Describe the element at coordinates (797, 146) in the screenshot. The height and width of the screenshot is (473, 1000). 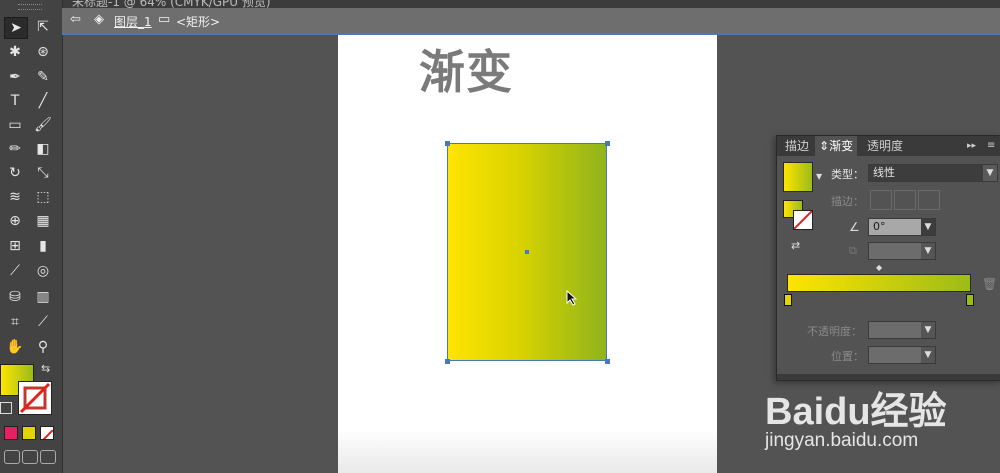
I see `tab-stroke: 描边` at that location.